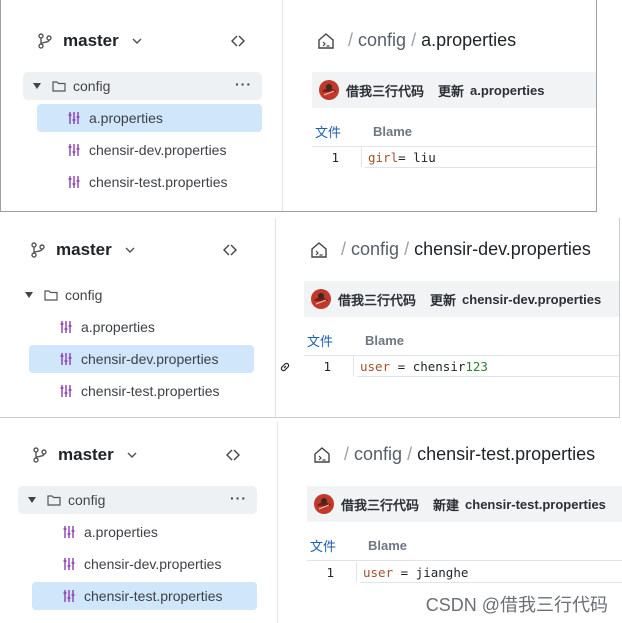  I want to click on watermark: CSDN @借我三行代码, so click(516, 605).